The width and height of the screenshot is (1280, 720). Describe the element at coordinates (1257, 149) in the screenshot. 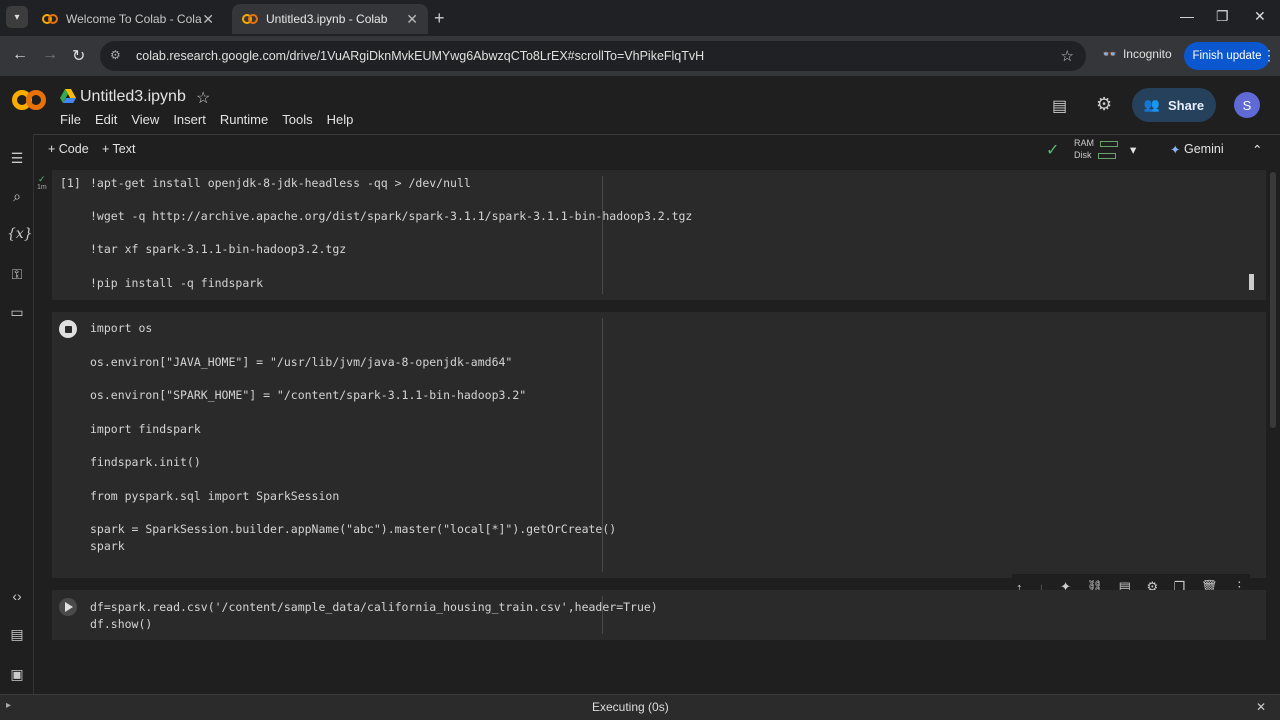

I see `collapse-chevron-icon: ⌃` at that location.